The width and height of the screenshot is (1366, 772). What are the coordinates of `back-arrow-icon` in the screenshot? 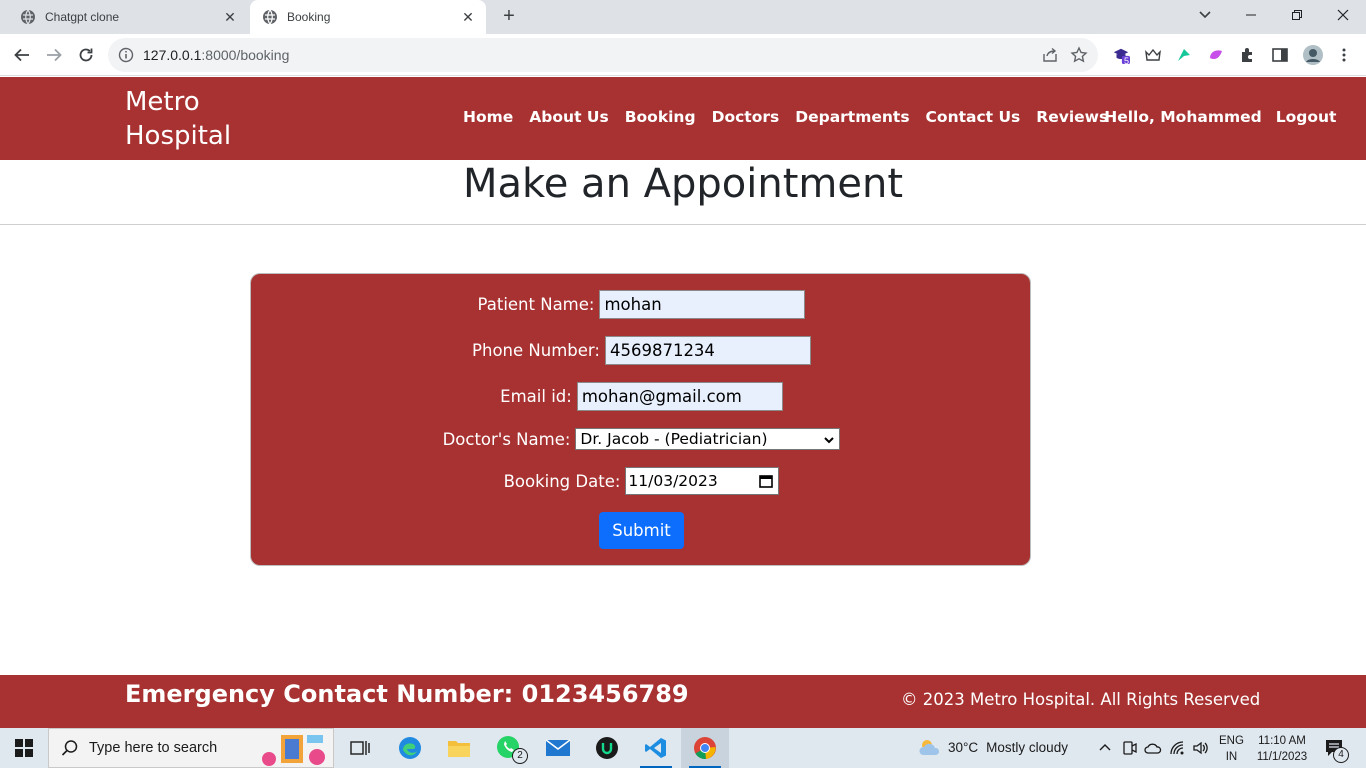 It's located at (22, 55).